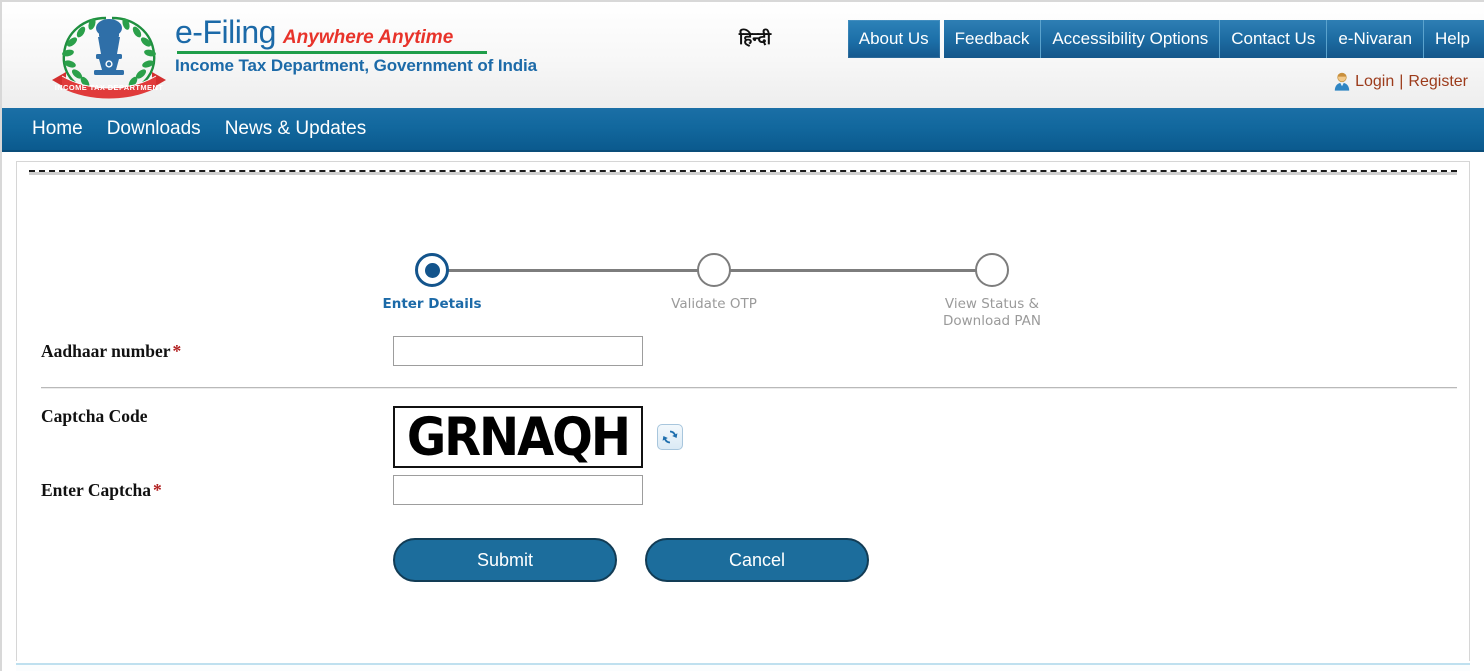 The height and width of the screenshot is (671, 1484). Describe the element at coordinates (518, 490) in the screenshot. I see `enter-captcha-input` at that location.